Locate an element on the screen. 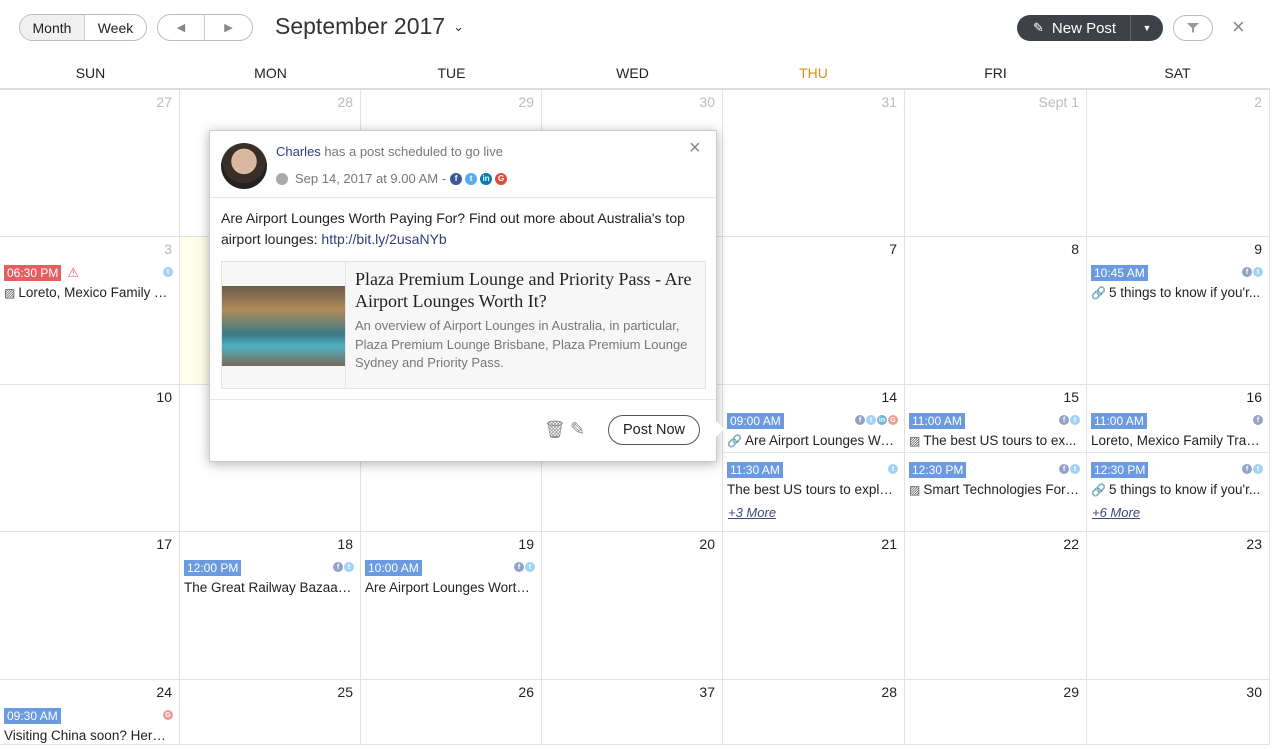 The height and width of the screenshot is (749, 1272). more-posts-link: +6 More is located at coordinates (1116, 512).